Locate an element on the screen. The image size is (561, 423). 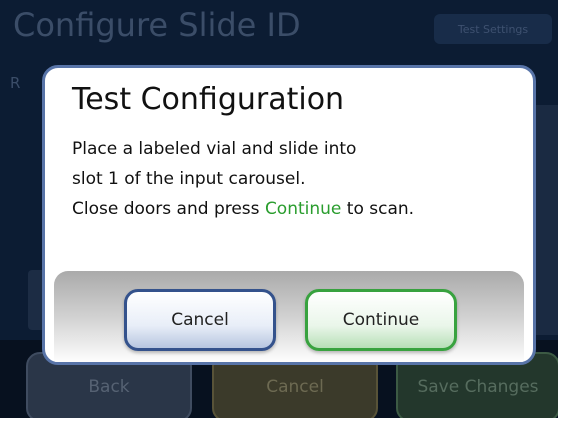
background-label-fragment: R is located at coordinates (15, 83).